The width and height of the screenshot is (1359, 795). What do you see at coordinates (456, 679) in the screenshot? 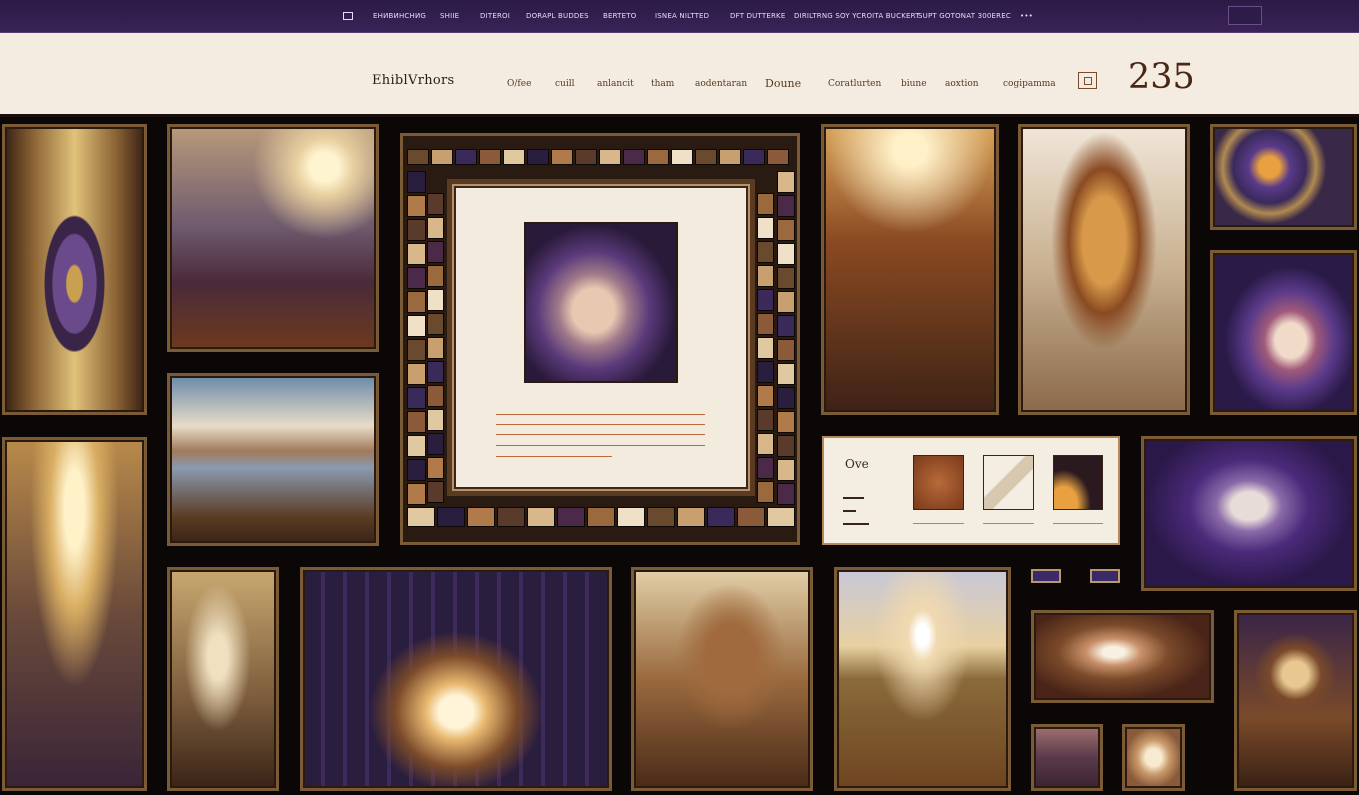
I see `artwork-arched-hall` at bounding box center [456, 679].